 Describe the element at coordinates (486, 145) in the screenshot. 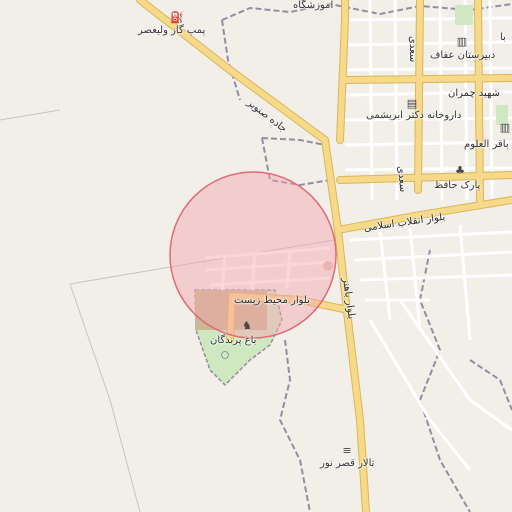

I see `label-bagher-olom: باقر العلوم` at that location.